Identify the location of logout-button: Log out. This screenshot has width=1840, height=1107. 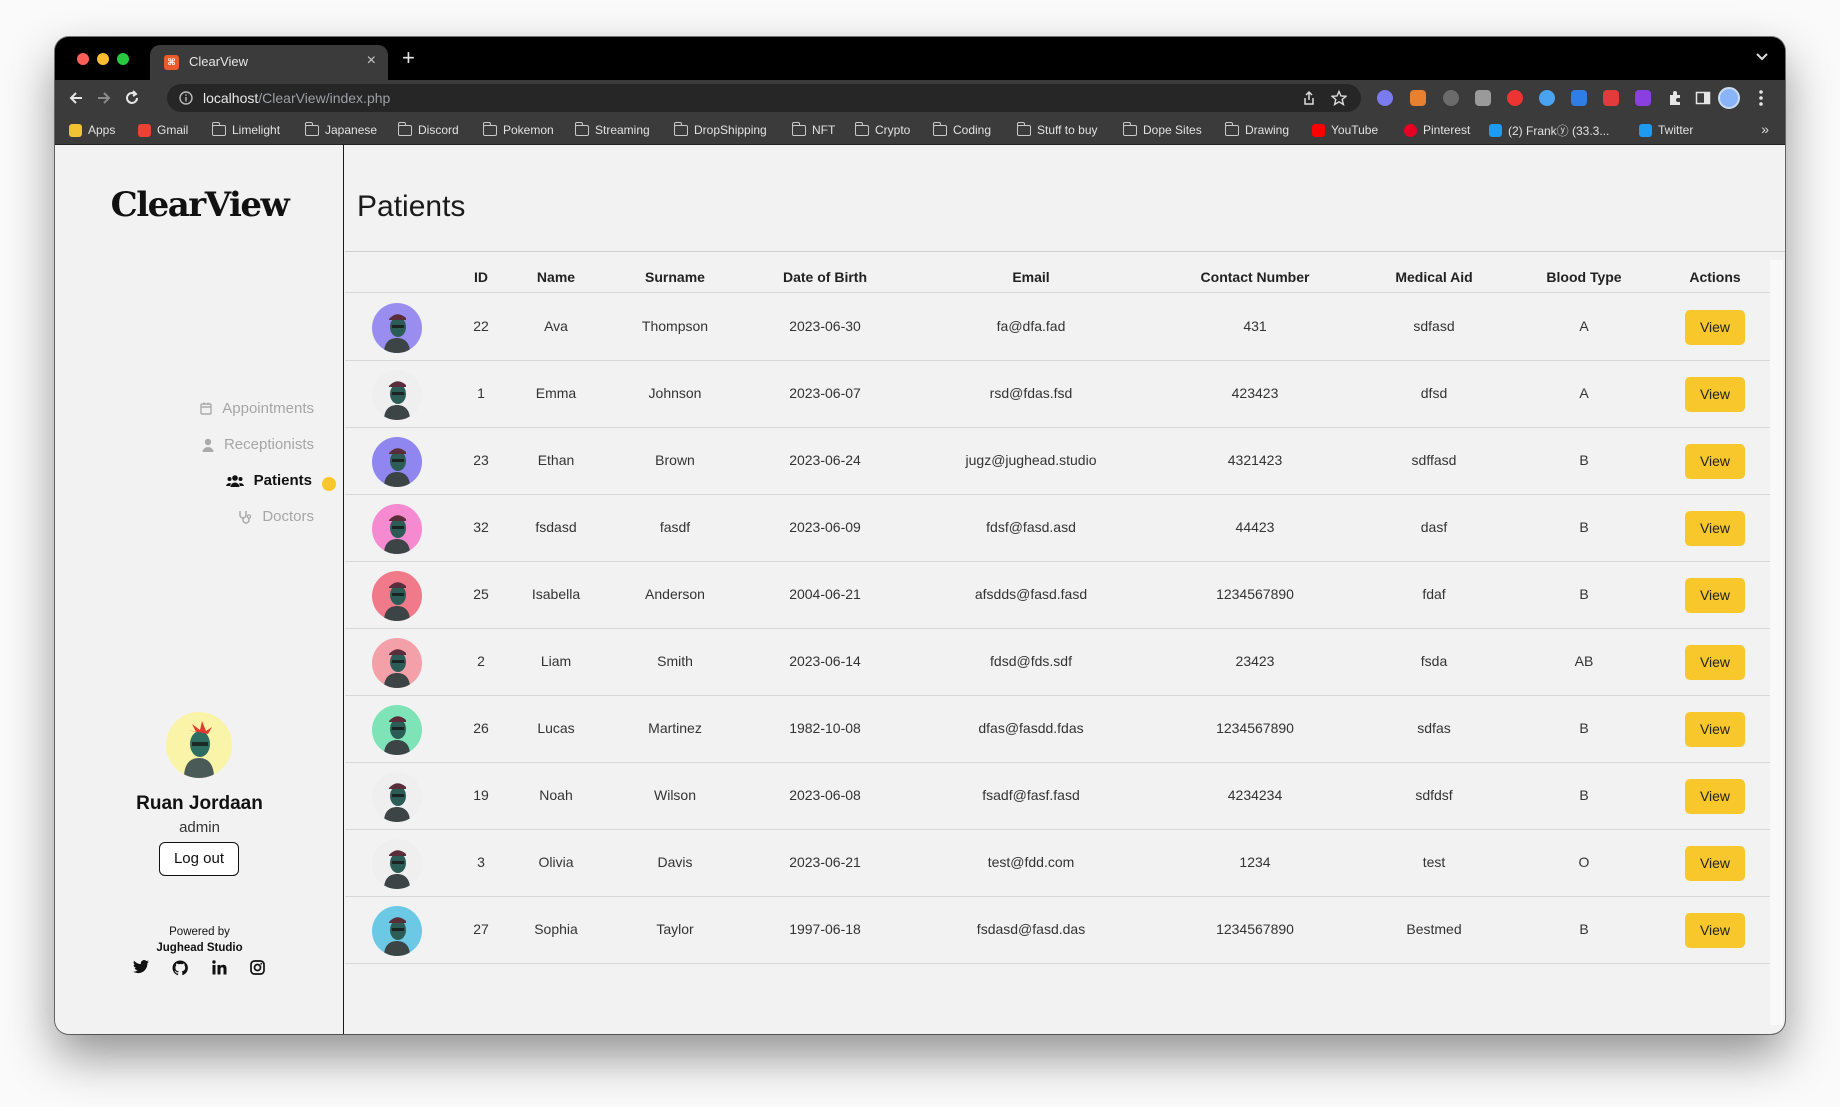
(199, 859).